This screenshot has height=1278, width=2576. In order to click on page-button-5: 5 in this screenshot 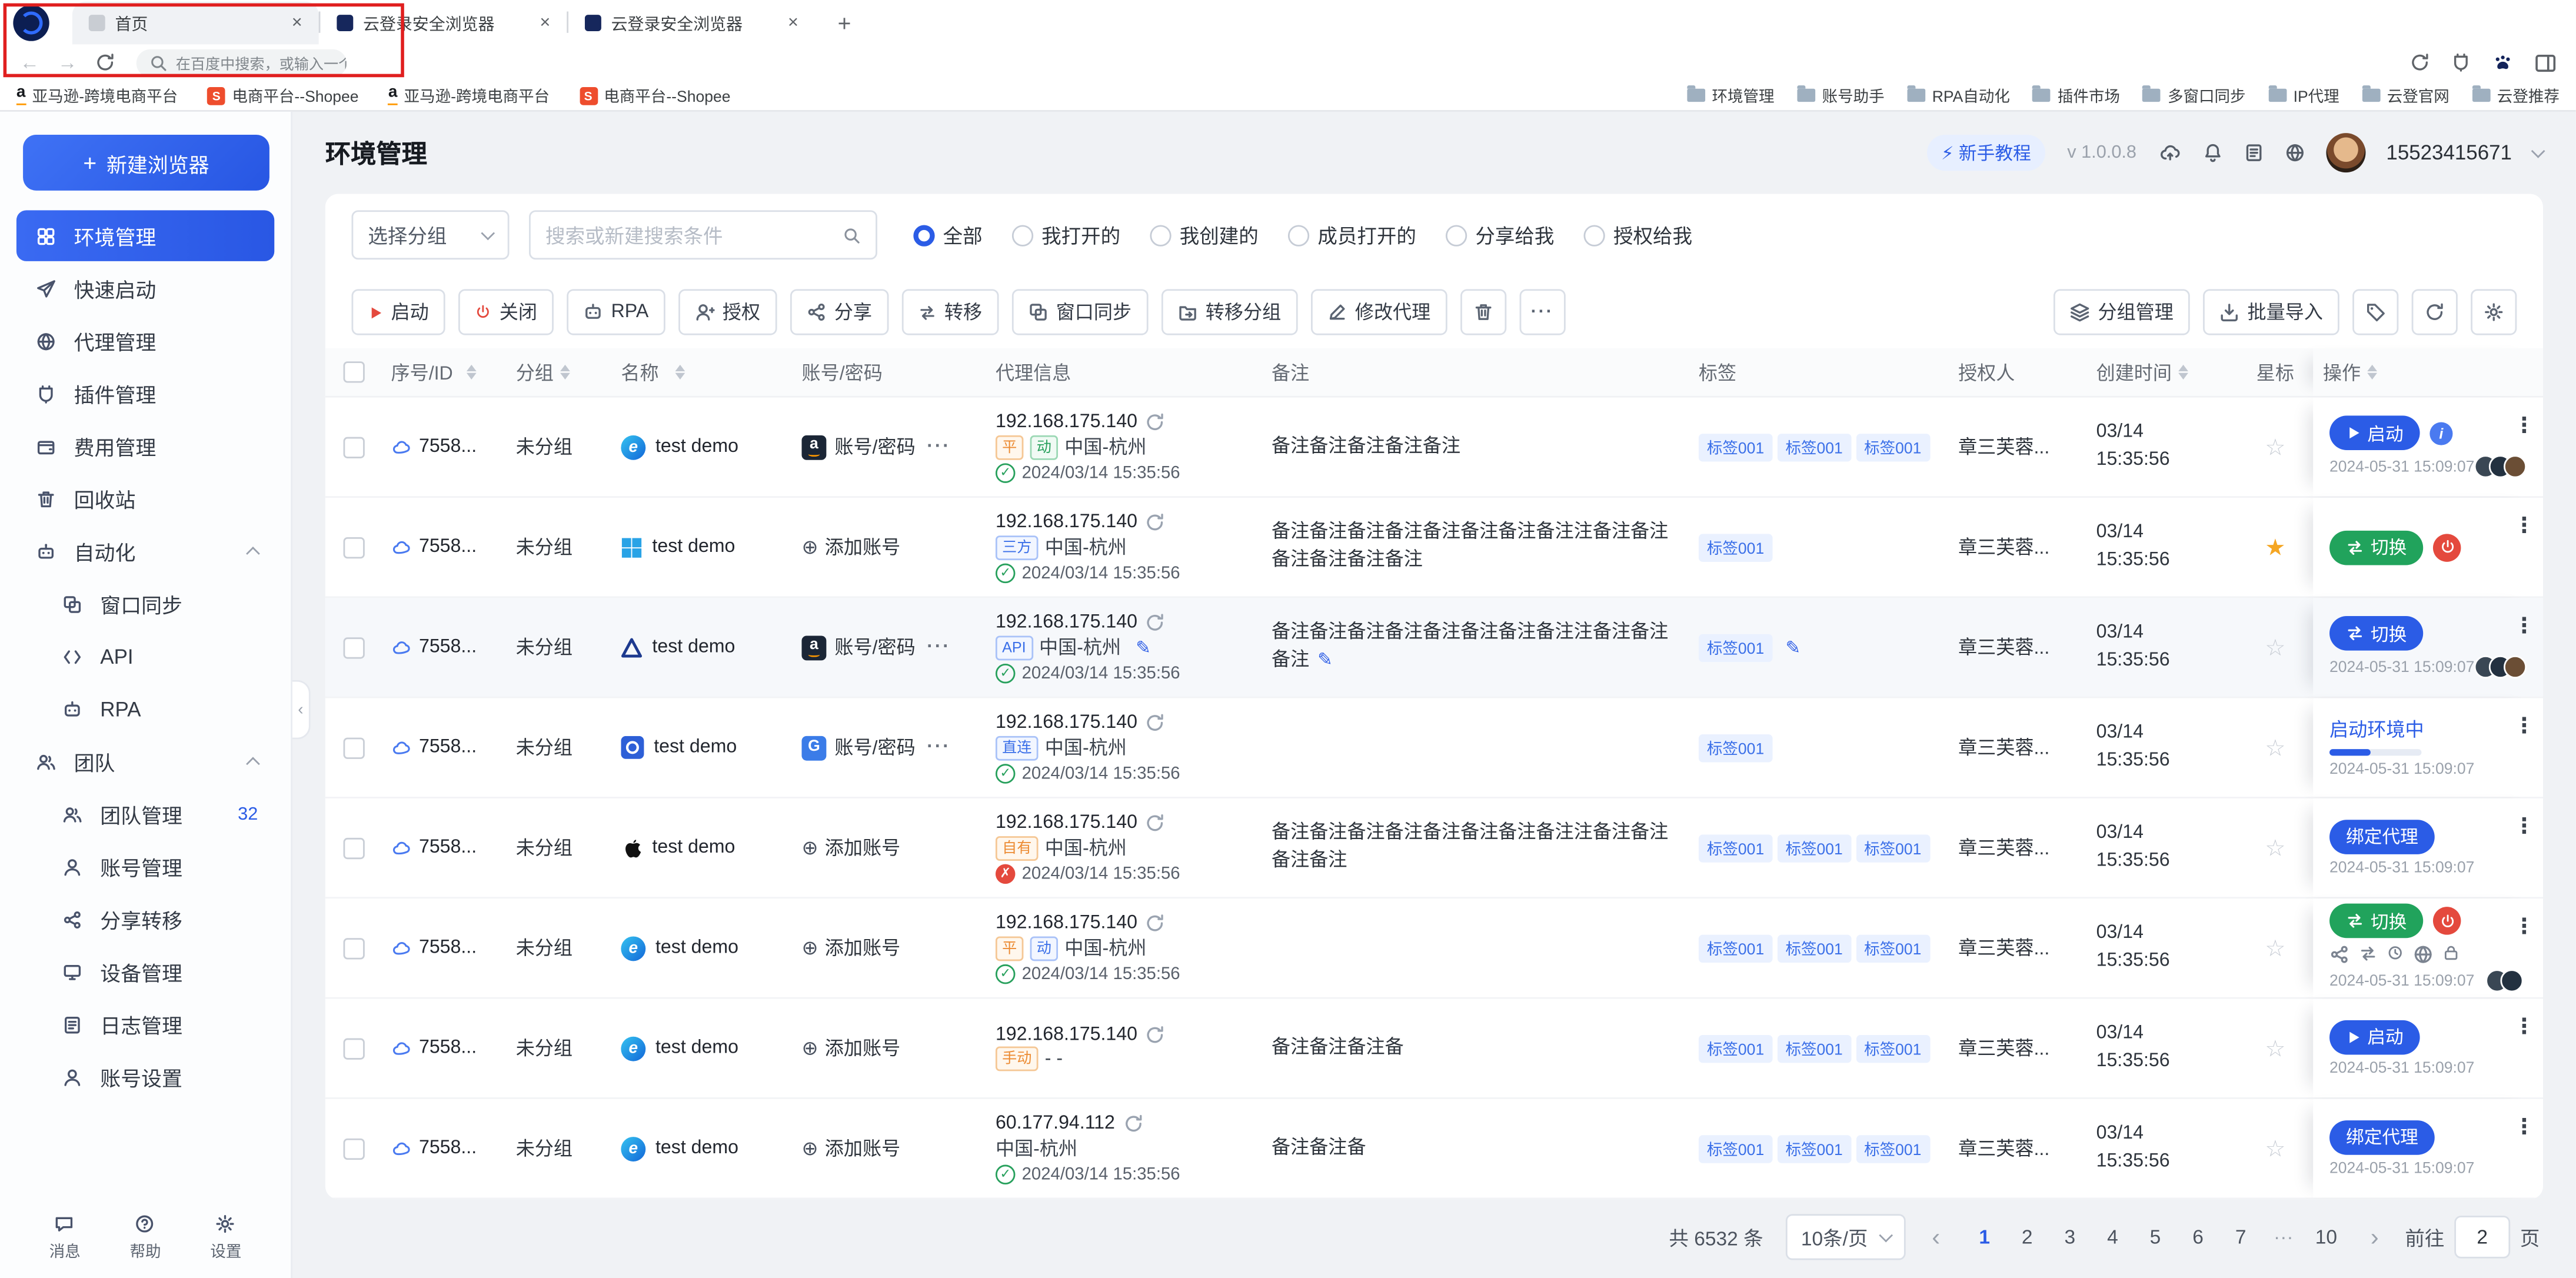, I will do `click(2155, 1237)`.